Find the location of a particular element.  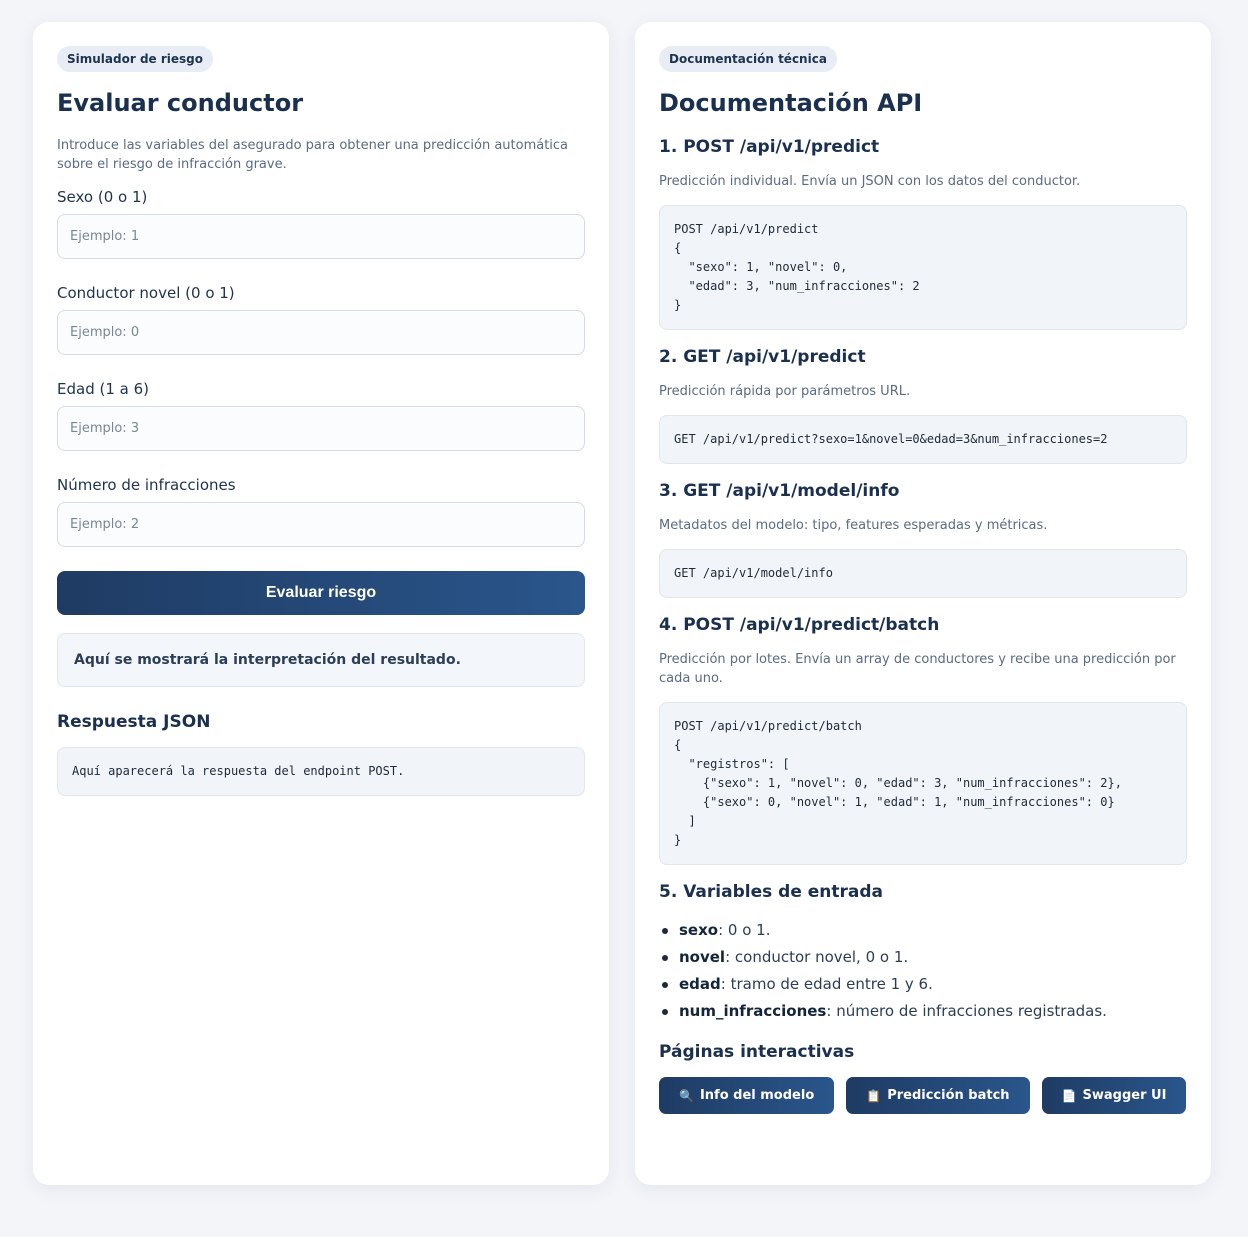

infracciones-input is located at coordinates (321, 524).